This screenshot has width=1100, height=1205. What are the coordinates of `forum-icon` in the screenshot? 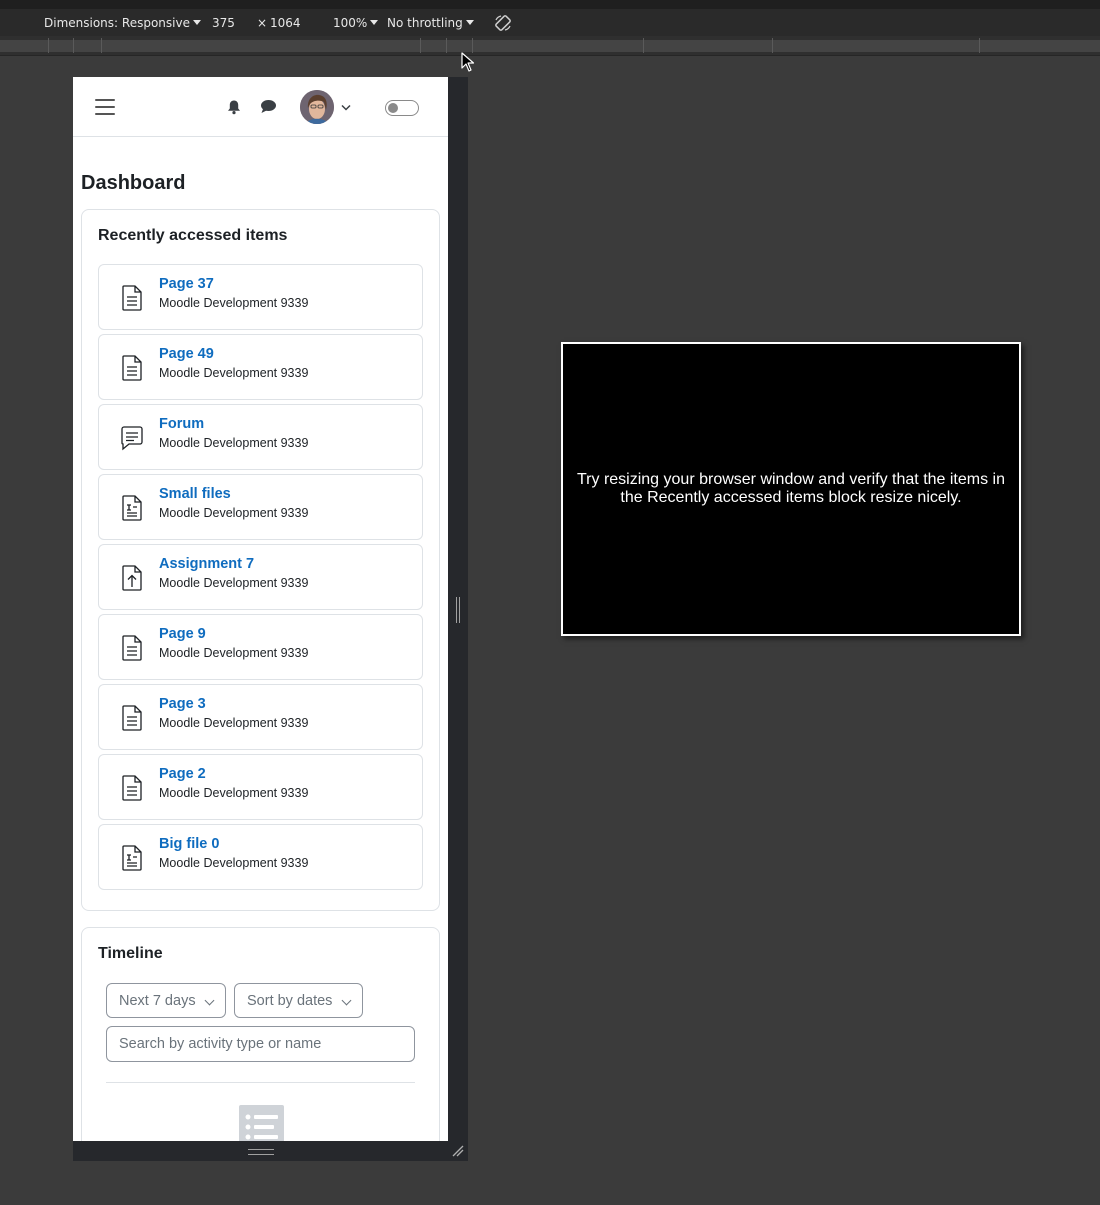 It's located at (132, 438).